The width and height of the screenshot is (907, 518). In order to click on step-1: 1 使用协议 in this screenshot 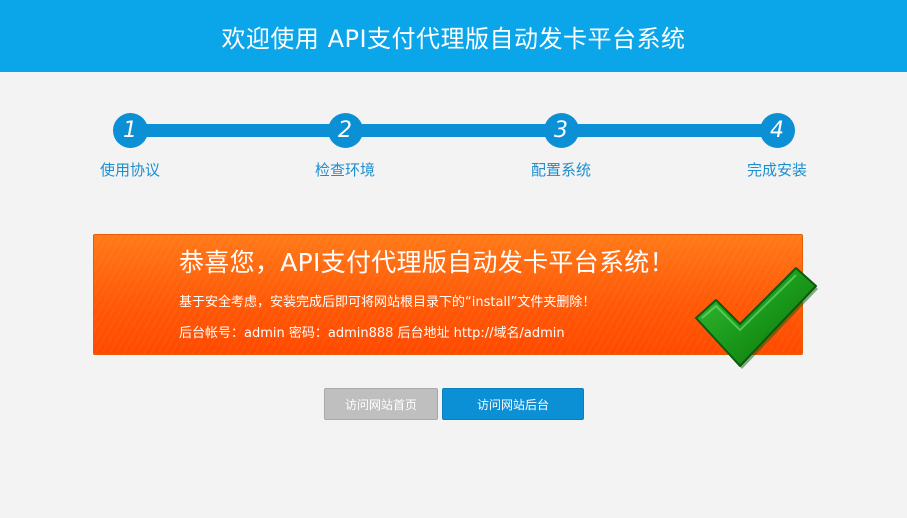, I will do `click(130, 146)`.